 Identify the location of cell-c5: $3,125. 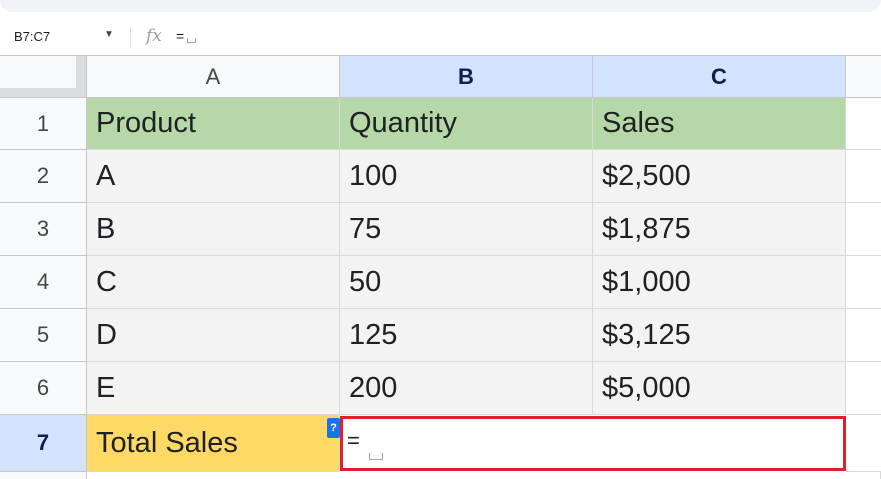
(719, 335).